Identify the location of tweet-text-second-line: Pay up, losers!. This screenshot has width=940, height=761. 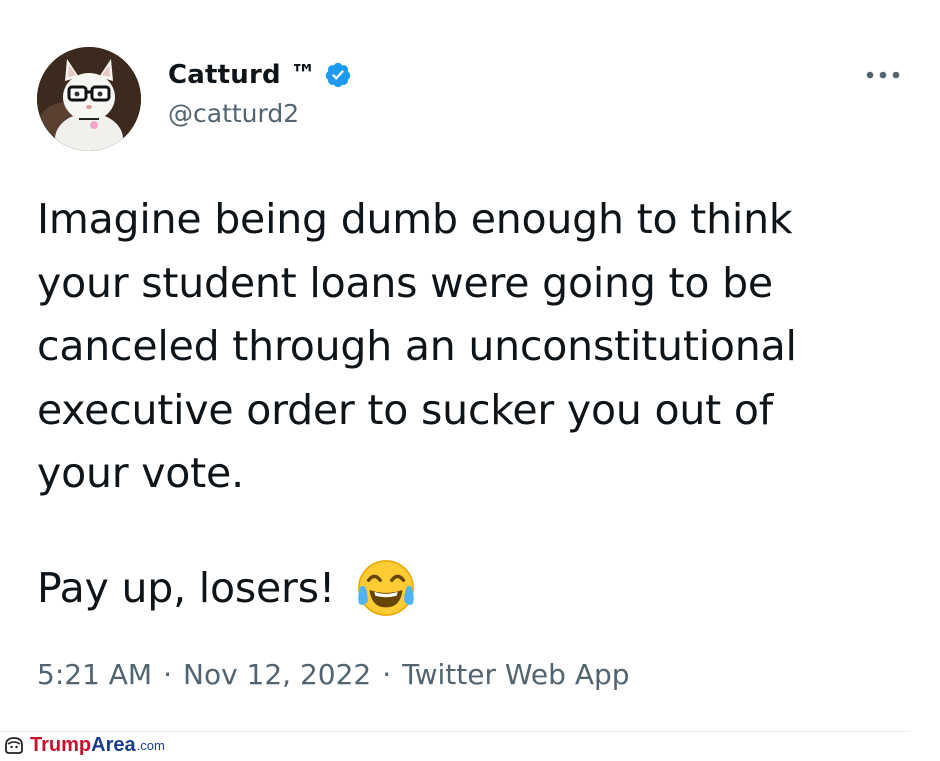
(227, 588).